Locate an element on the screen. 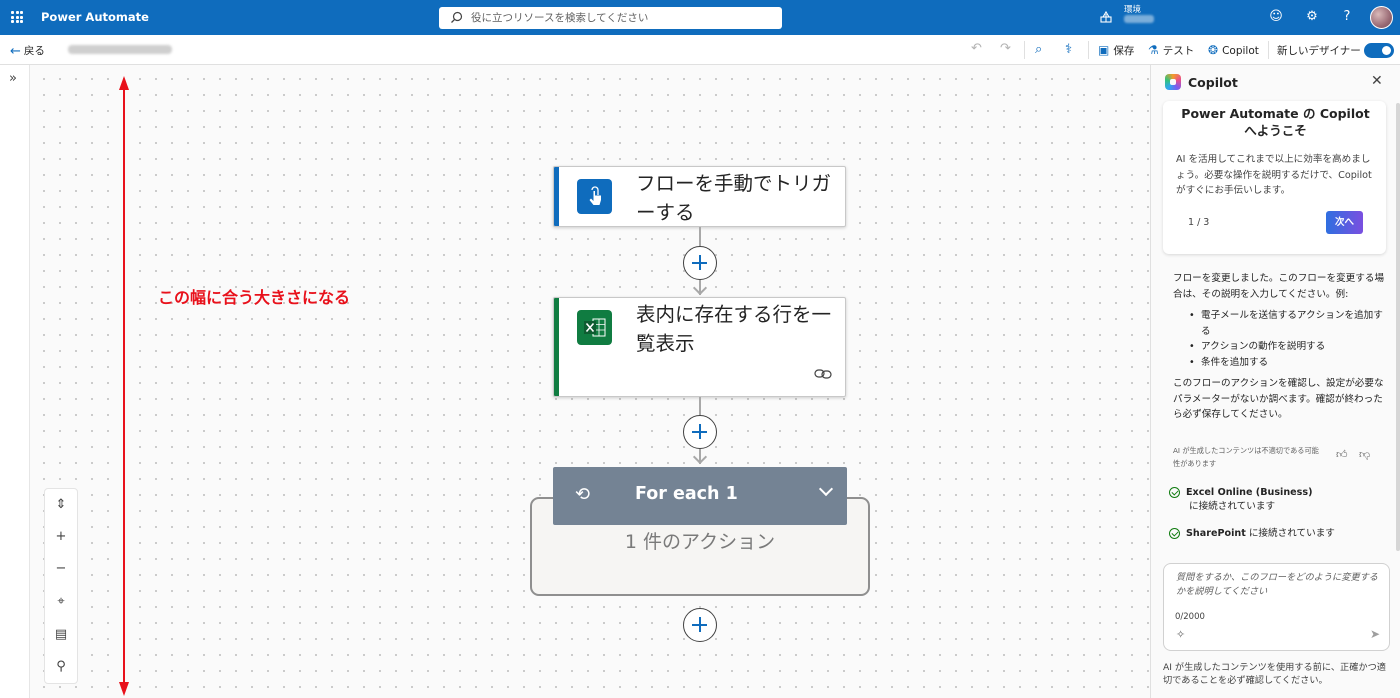 This screenshot has height=698, width=1400. next-button: 次へ is located at coordinates (1344, 222).